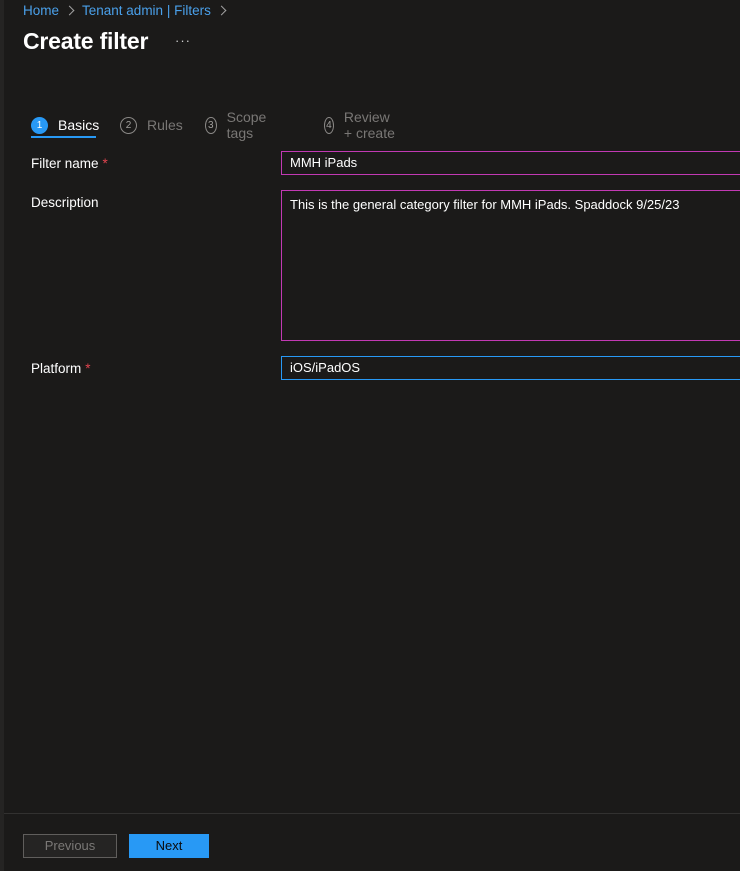 The image size is (740, 871). What do you see at coordinates (65, 163) in the screenshot?
I see `filter-name-label-text: Filter name` at bounding box center [65, 163].